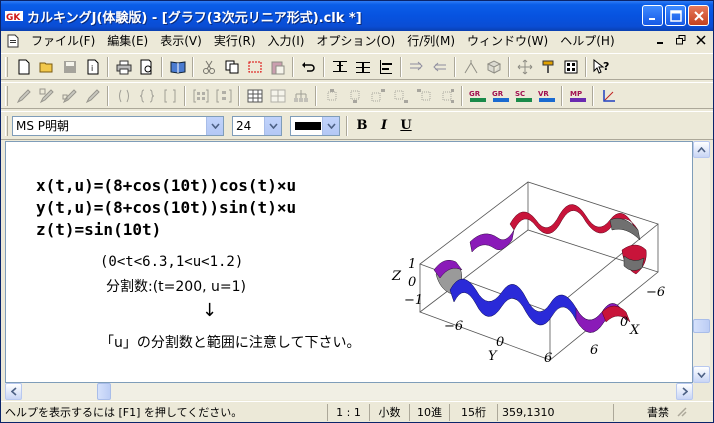  I want to click on copy-button, so click(231, 67).